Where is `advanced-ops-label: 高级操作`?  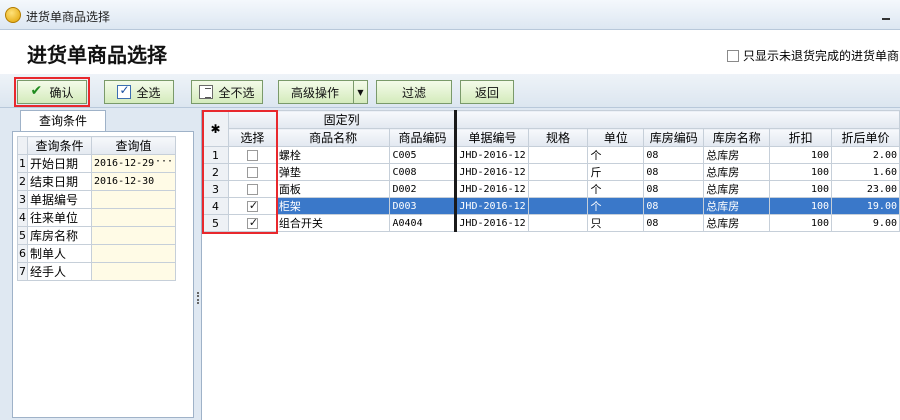
advanced-ops-label: 高级操作 is located at coordinates (315, 92).